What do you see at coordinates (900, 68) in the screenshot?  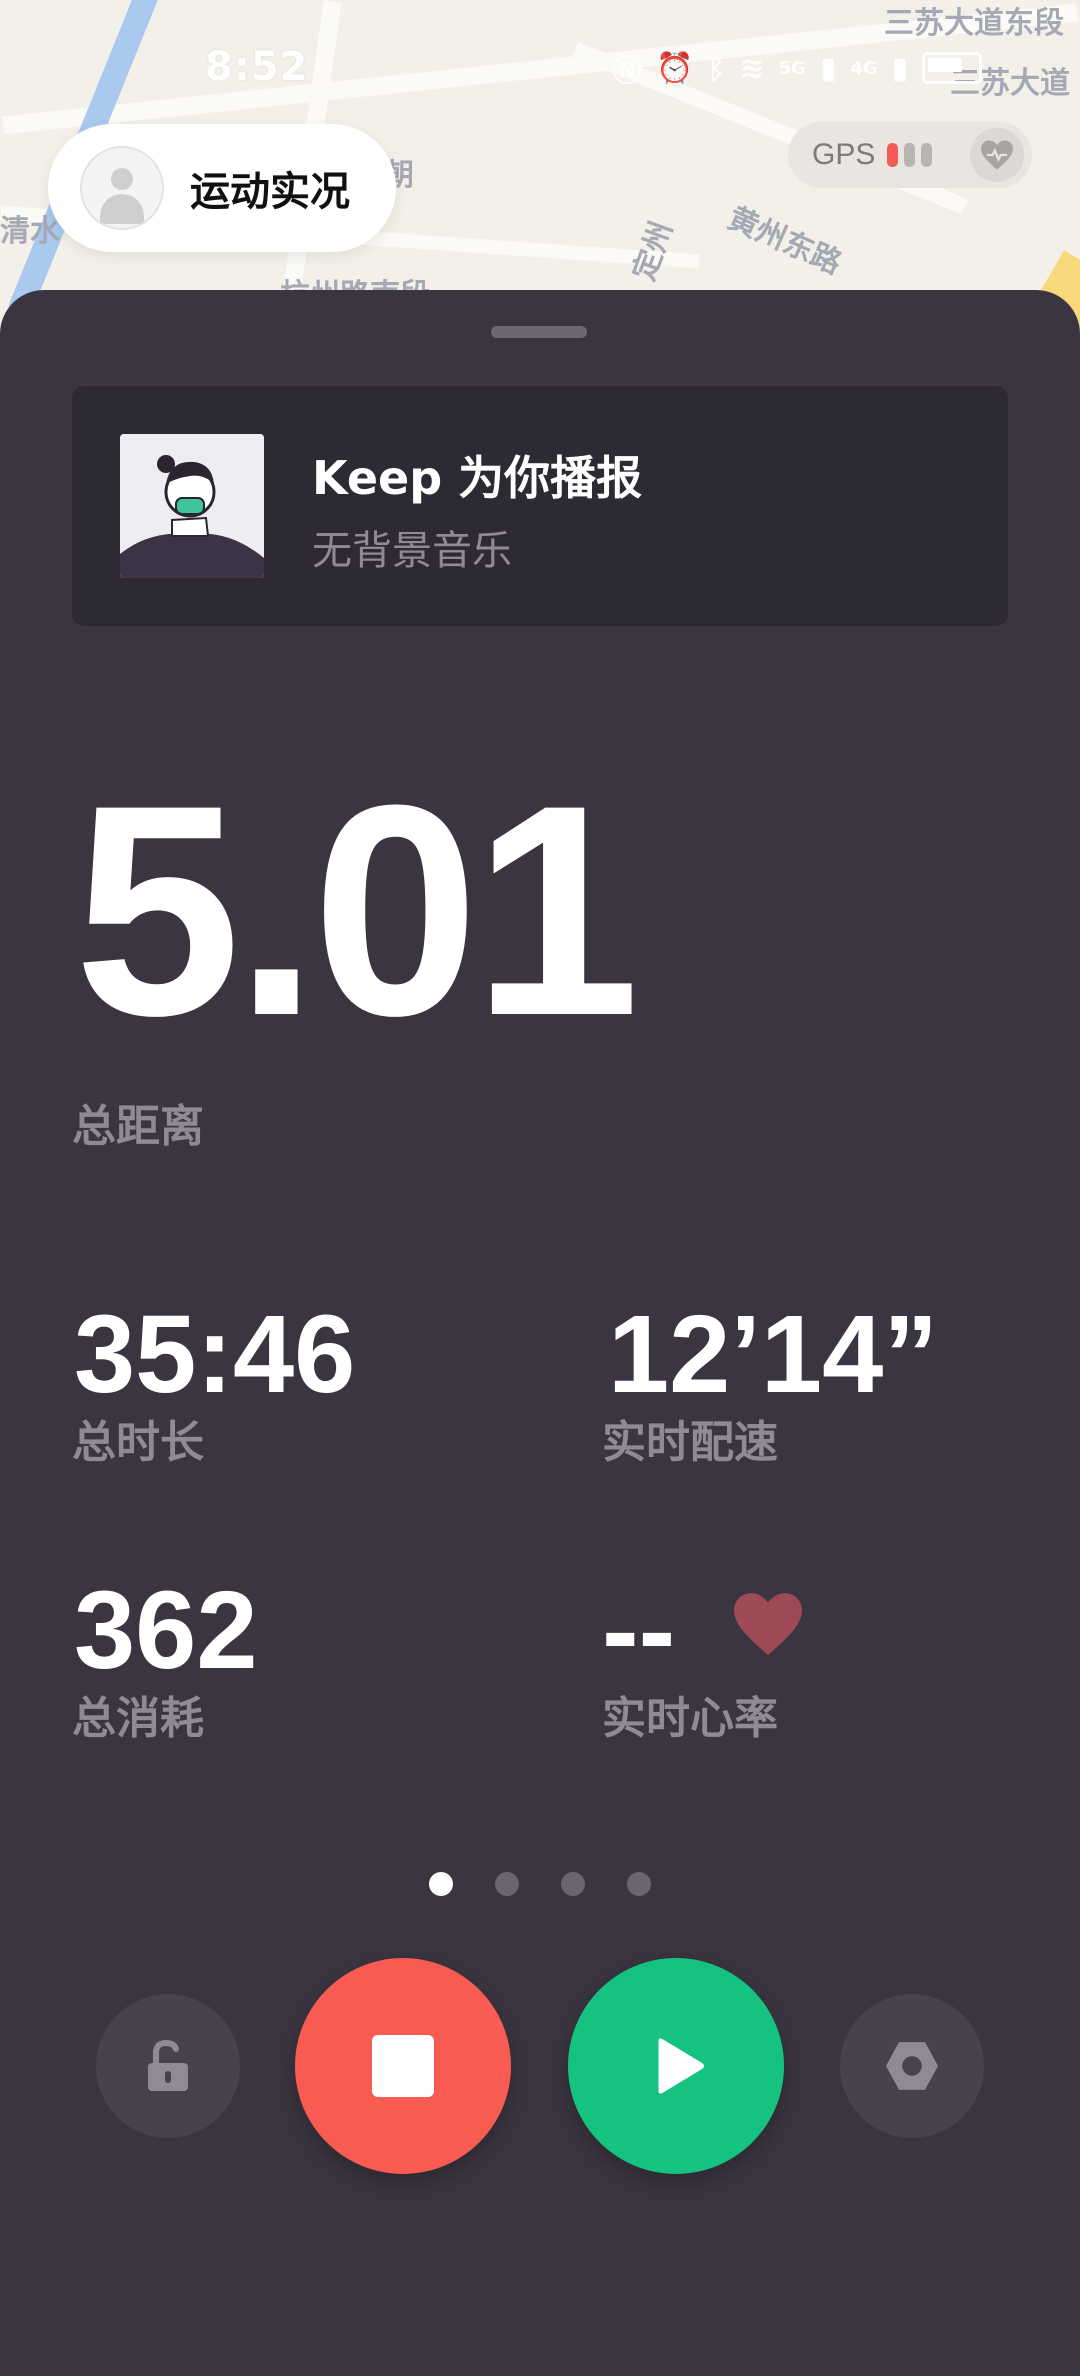 I see `4g-signal-icon: ▮` at bounding box center [900, 68].